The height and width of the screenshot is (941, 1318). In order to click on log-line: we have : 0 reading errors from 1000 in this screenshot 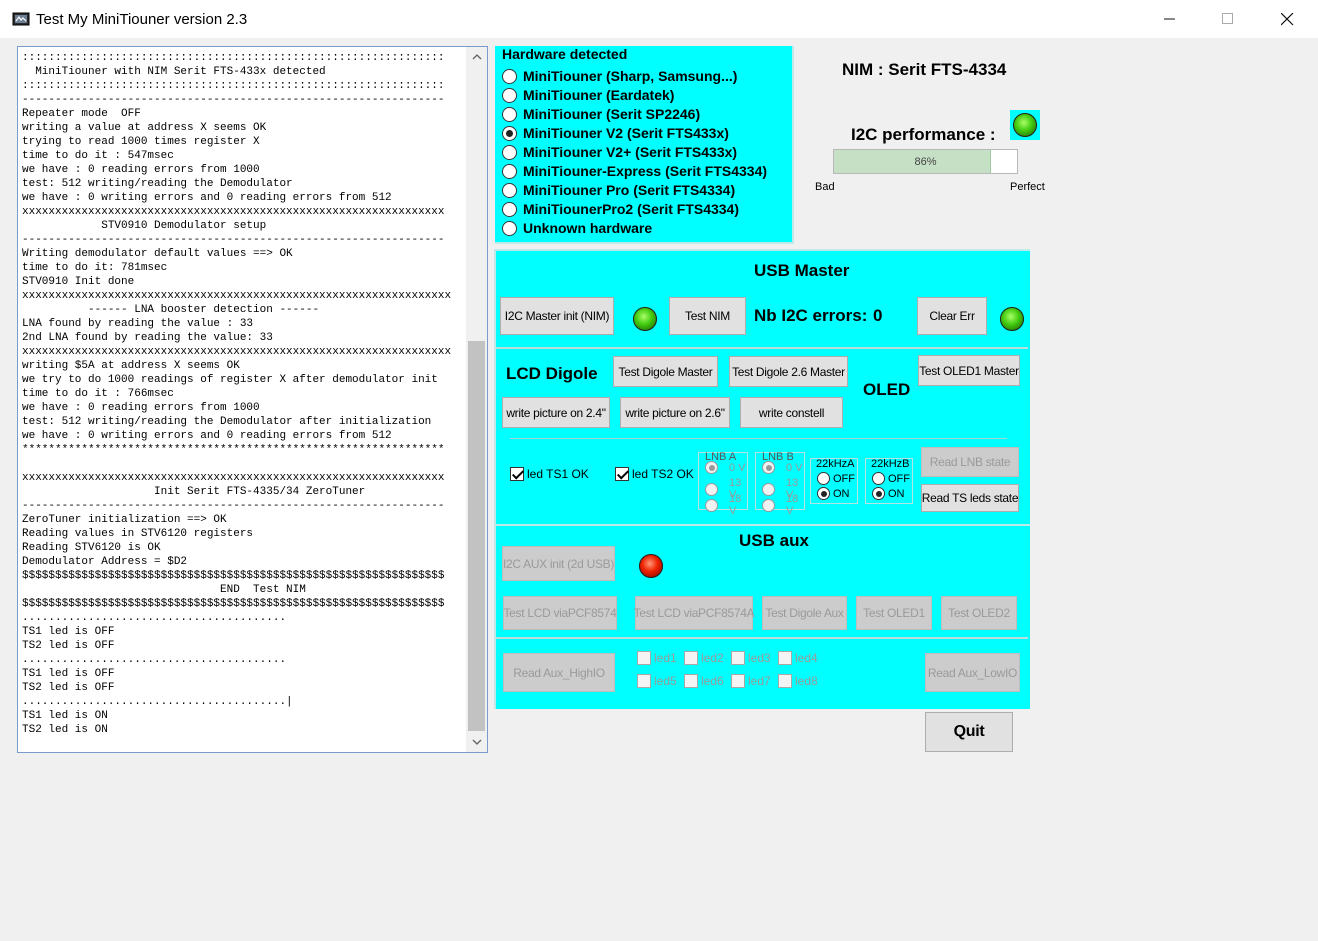, I will do `click(141, 408)`.